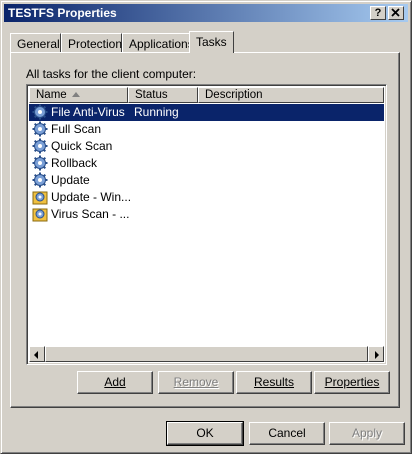  What do you see at coordinates (367, 433) in the screenshot?
I see `apply-button: Apply` at bounding box center [367, 433].